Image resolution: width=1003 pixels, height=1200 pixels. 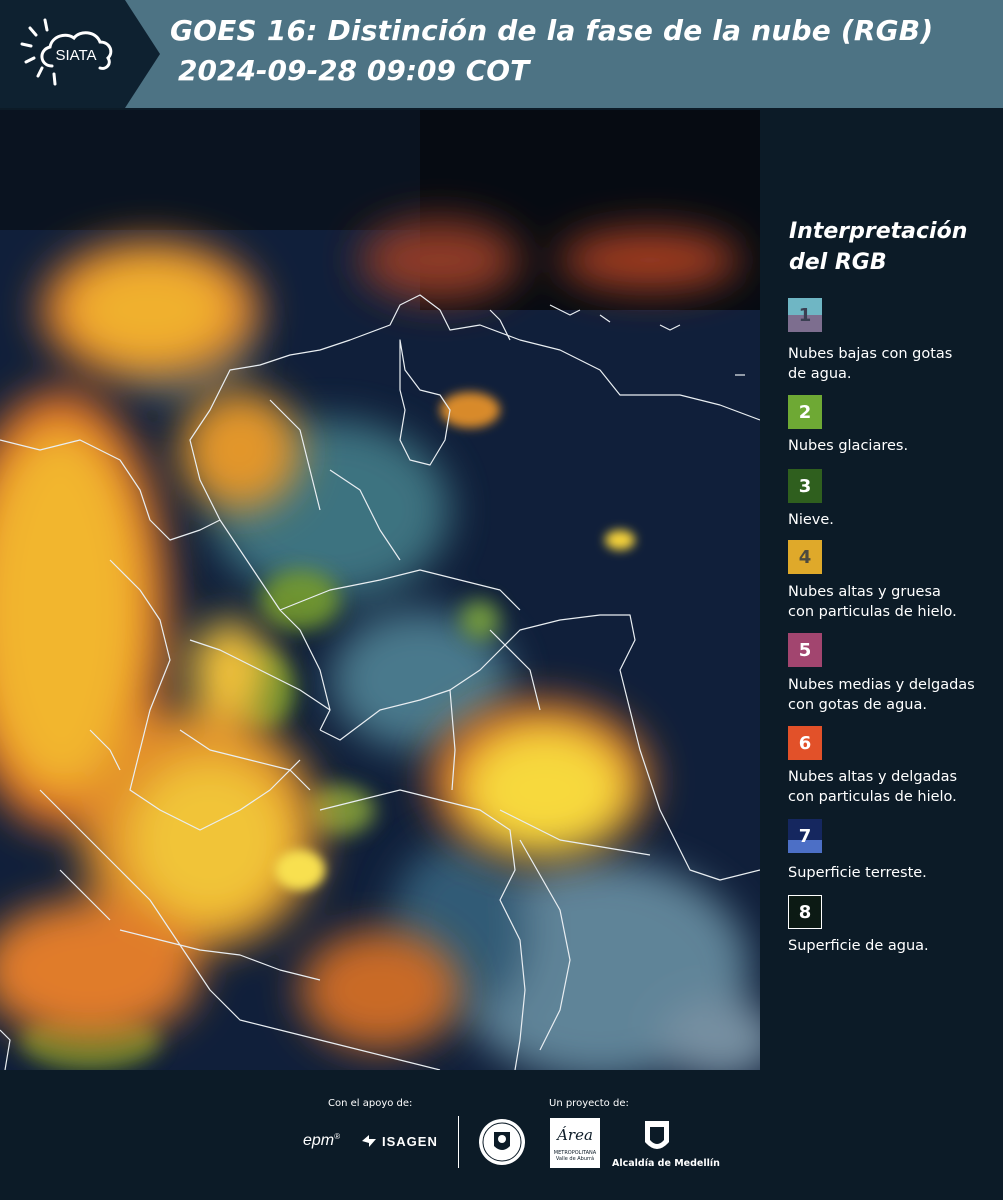 I want to click on isagen-mark-icon, so click(x=369, y=1141).